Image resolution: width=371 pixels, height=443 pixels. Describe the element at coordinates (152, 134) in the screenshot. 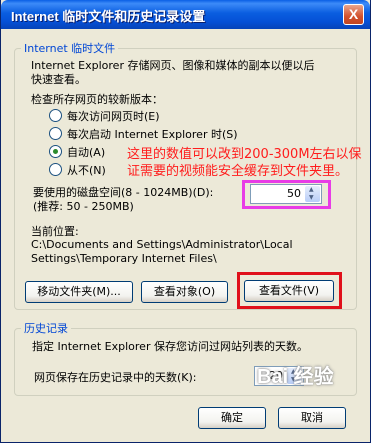

I see `radio-every-start-label: 每次启动 Internet Explorer 时(S)` at that location.